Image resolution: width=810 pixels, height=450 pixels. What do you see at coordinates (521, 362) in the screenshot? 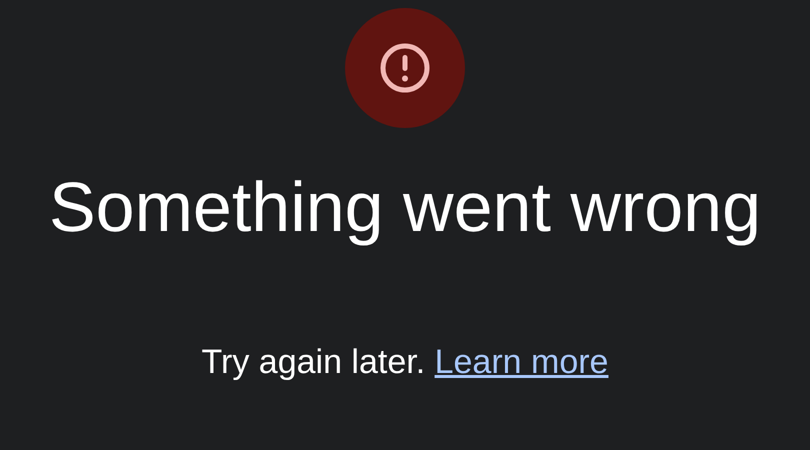
I see `learn-more-link: Learn more` at bounding box center [521, 362].